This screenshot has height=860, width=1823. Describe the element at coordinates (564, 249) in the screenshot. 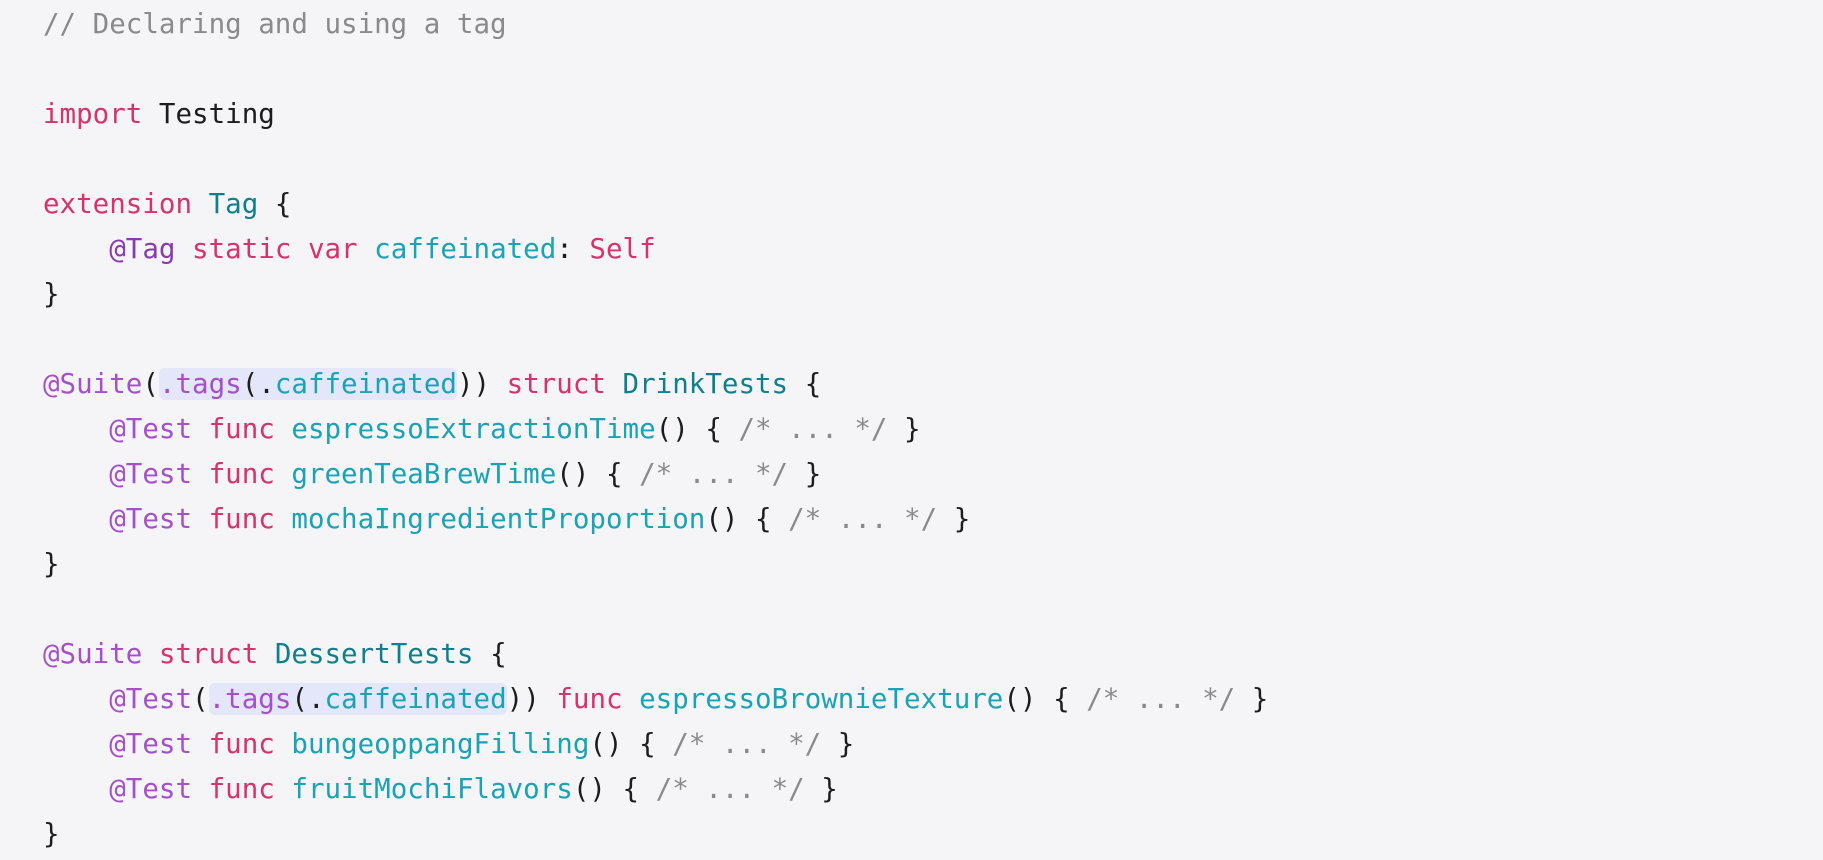

I see `colon: :` at that location.